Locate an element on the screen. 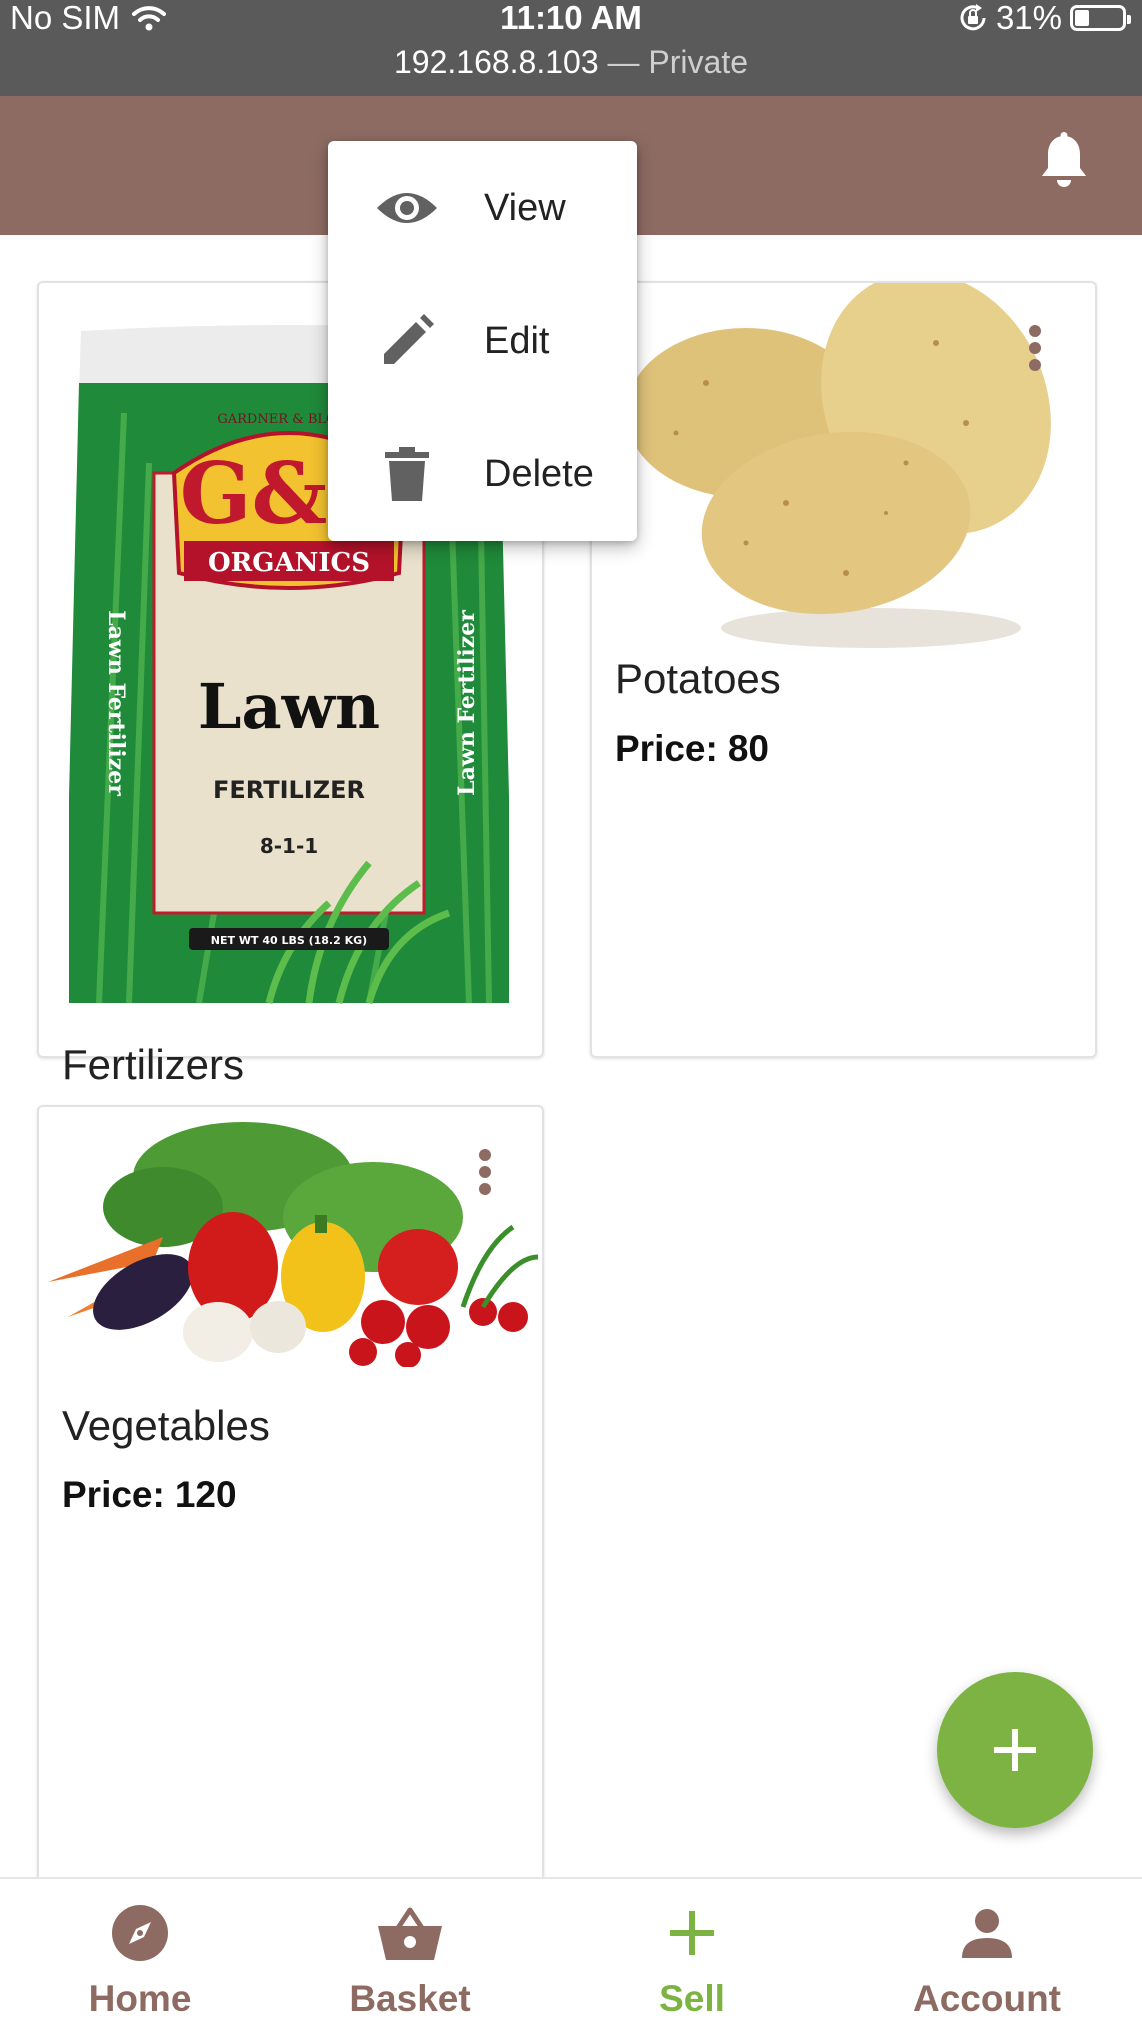 Image resolution: width=1142 pixels, height=2035 pixels. menu-item-edit: Edit is located at coordinates (482, 341).